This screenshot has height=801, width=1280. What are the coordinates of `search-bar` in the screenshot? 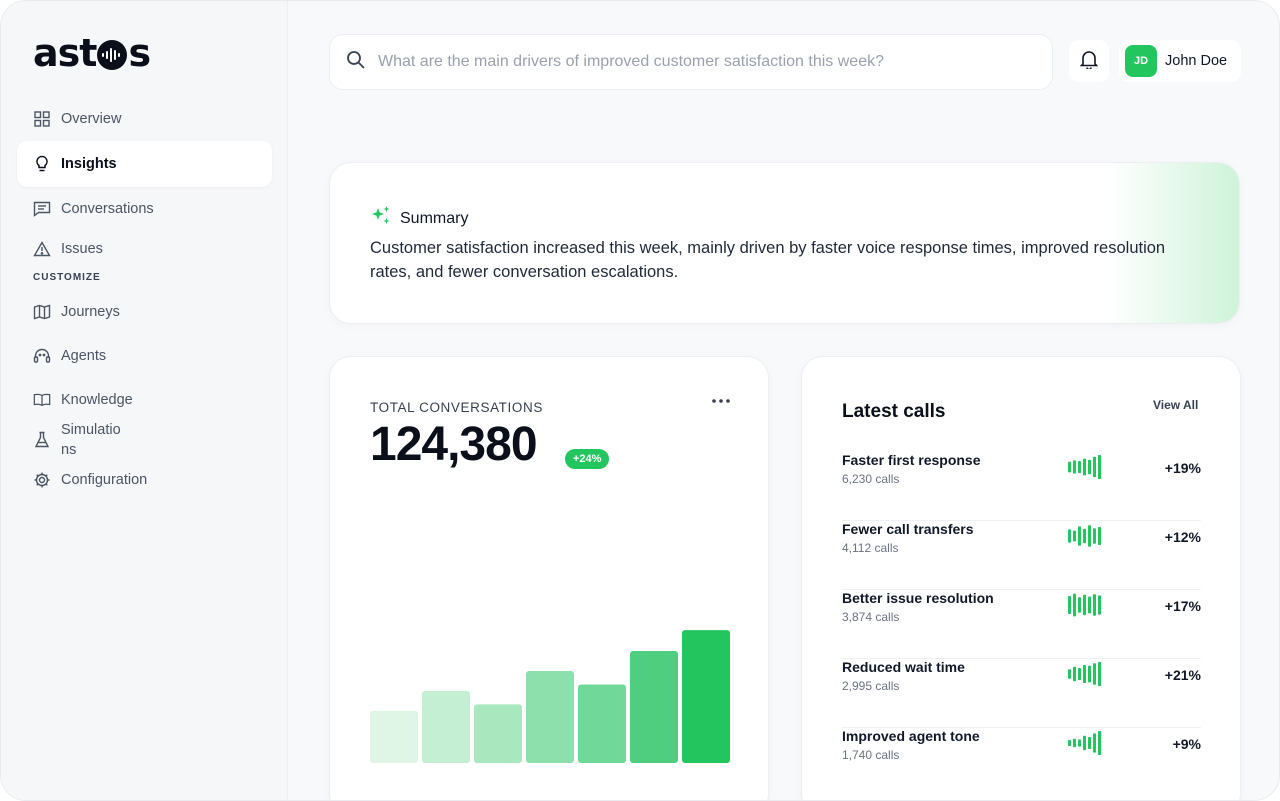 It's located at (691, 62).